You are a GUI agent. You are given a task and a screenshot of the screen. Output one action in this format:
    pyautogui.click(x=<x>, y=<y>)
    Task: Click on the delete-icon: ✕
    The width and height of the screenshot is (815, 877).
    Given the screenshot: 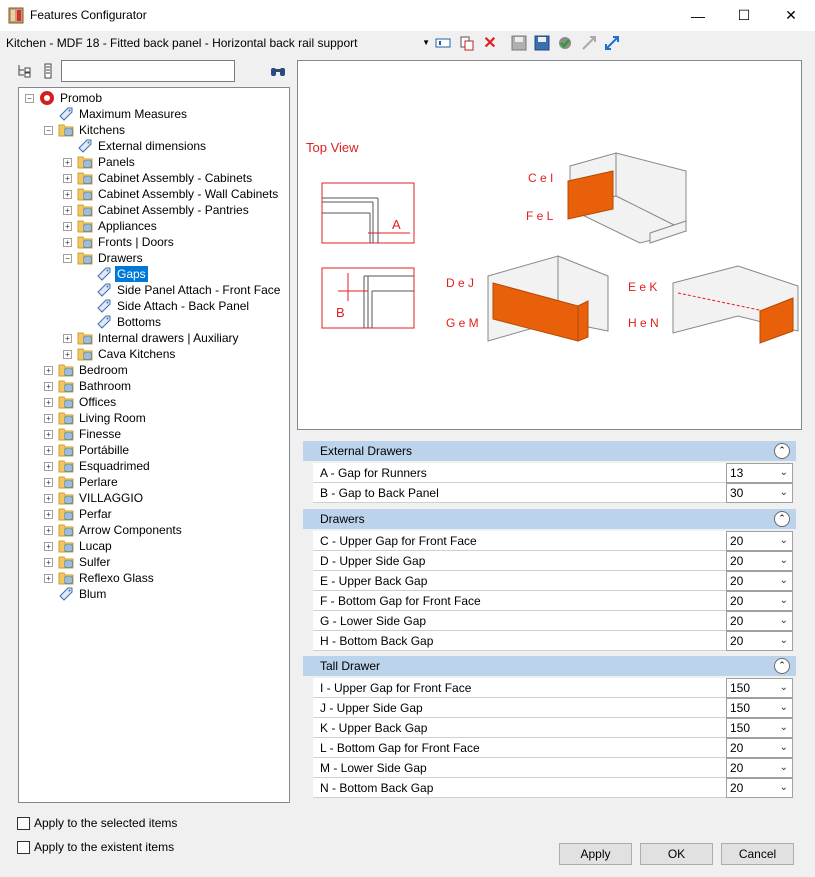 What is the action you would take?
    pyautogui.click(x=490, y=43)
    